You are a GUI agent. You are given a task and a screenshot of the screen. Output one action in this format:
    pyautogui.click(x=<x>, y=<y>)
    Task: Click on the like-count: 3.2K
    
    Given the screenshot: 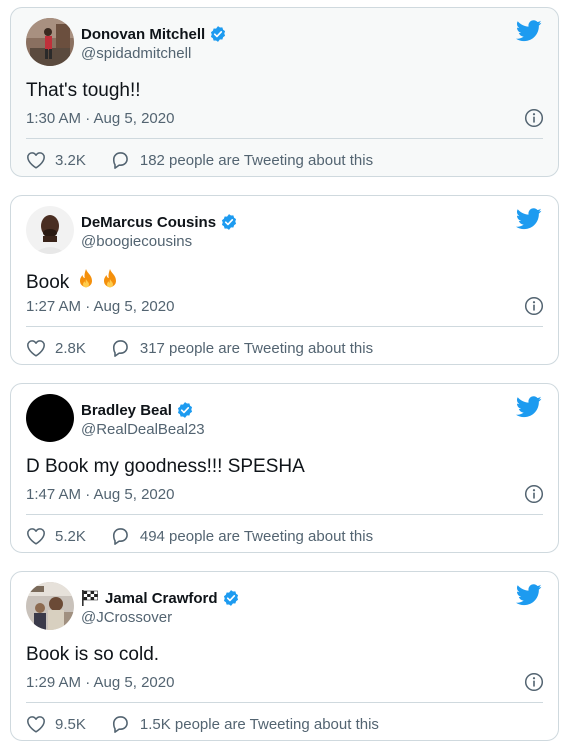 What is the action you would take?
    pyautogui.click(x=70, y=160)
    